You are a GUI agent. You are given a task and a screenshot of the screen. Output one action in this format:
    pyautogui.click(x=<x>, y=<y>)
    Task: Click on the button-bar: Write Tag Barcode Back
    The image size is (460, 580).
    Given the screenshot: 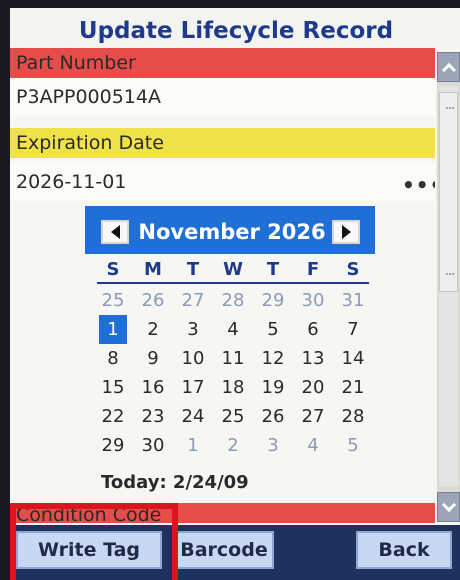 What is the action you would take?
    pyautogui.click(x=235, y=552)
    